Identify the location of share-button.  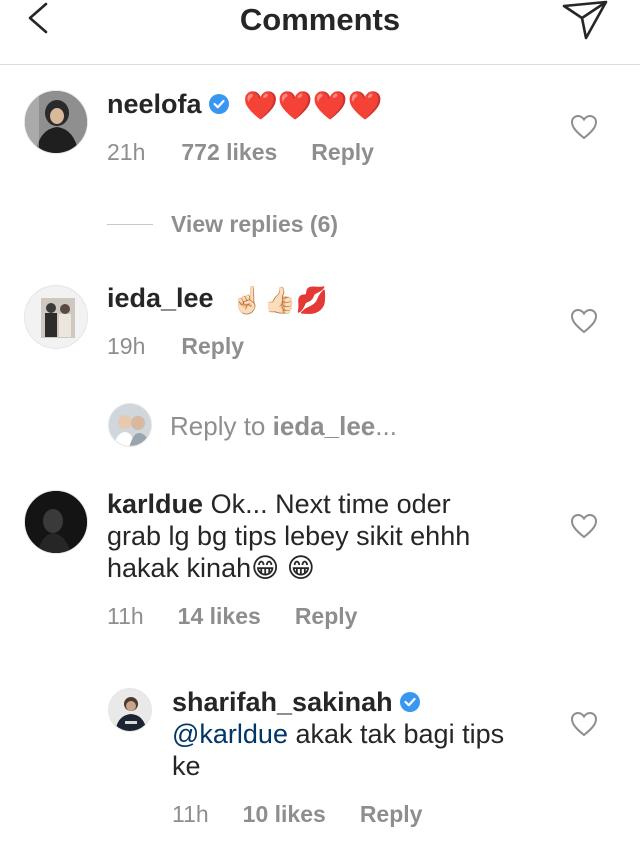
(585, 21).